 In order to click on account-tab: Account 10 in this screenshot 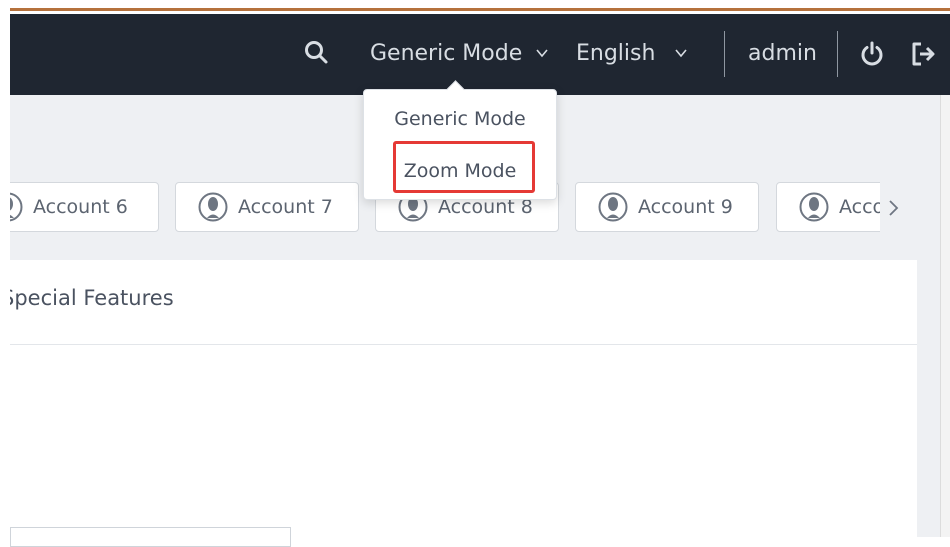, I will do `click(828, 207)`.